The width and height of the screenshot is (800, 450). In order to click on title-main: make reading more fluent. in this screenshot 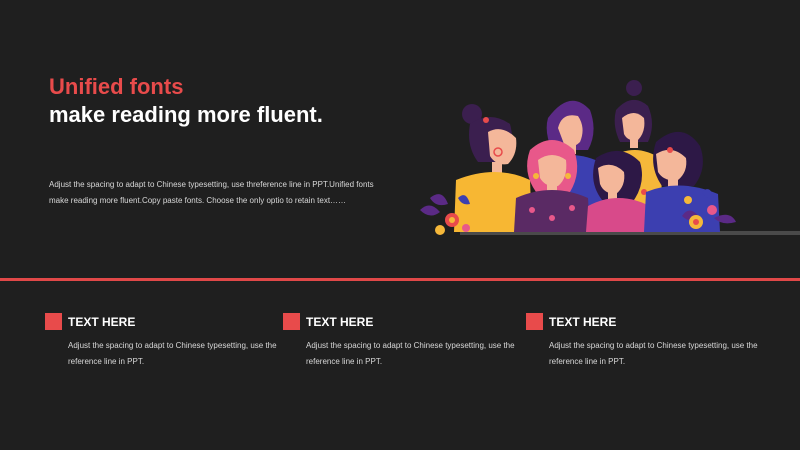, I will do `click(186, 114)`.